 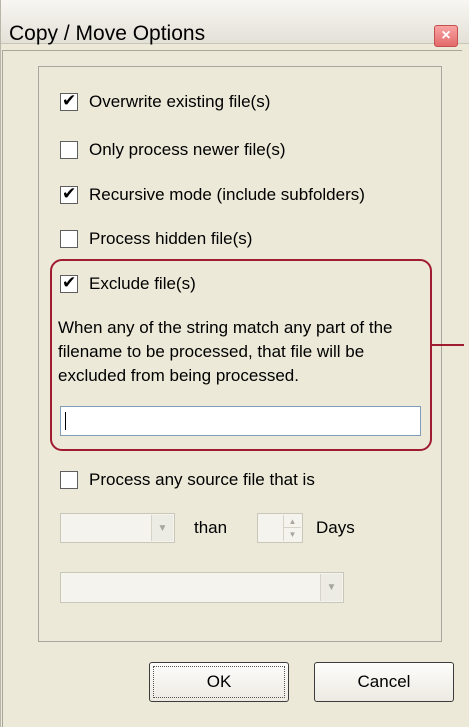 I want to click on title-bar: Copy / Move Options ×, so click(x=235, y=23).